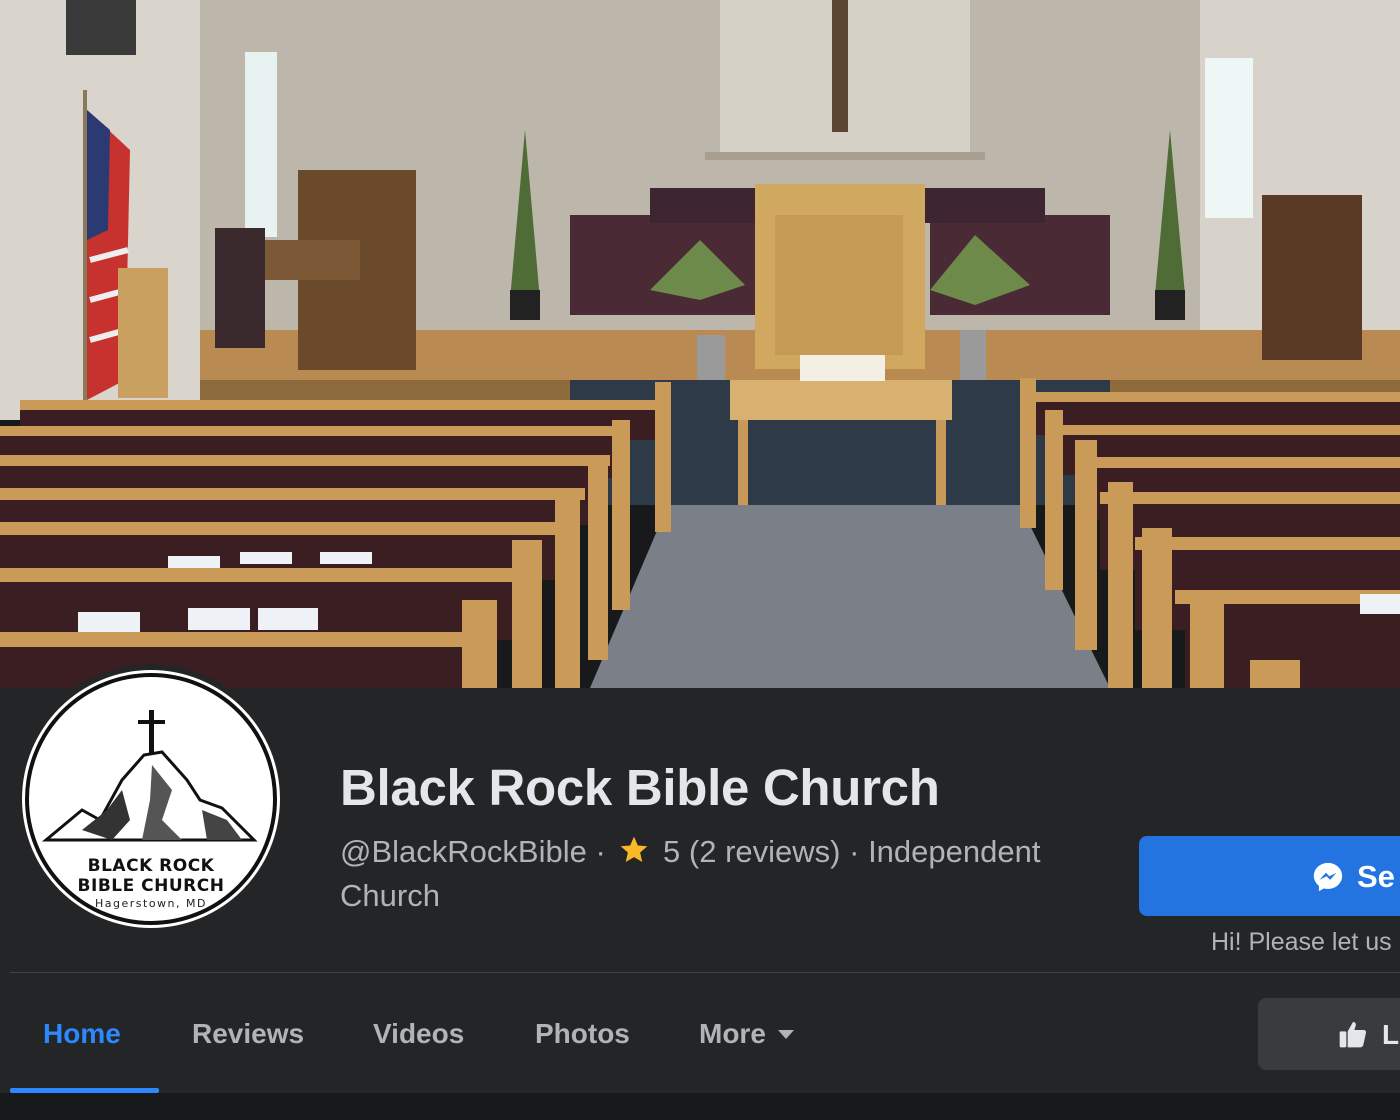 This screenshot has width=1400, height=1120. What do you see at coordinates (1328, 881) in the screenshot?
I see `messenger-icon` at bounding box center [1328, 881].